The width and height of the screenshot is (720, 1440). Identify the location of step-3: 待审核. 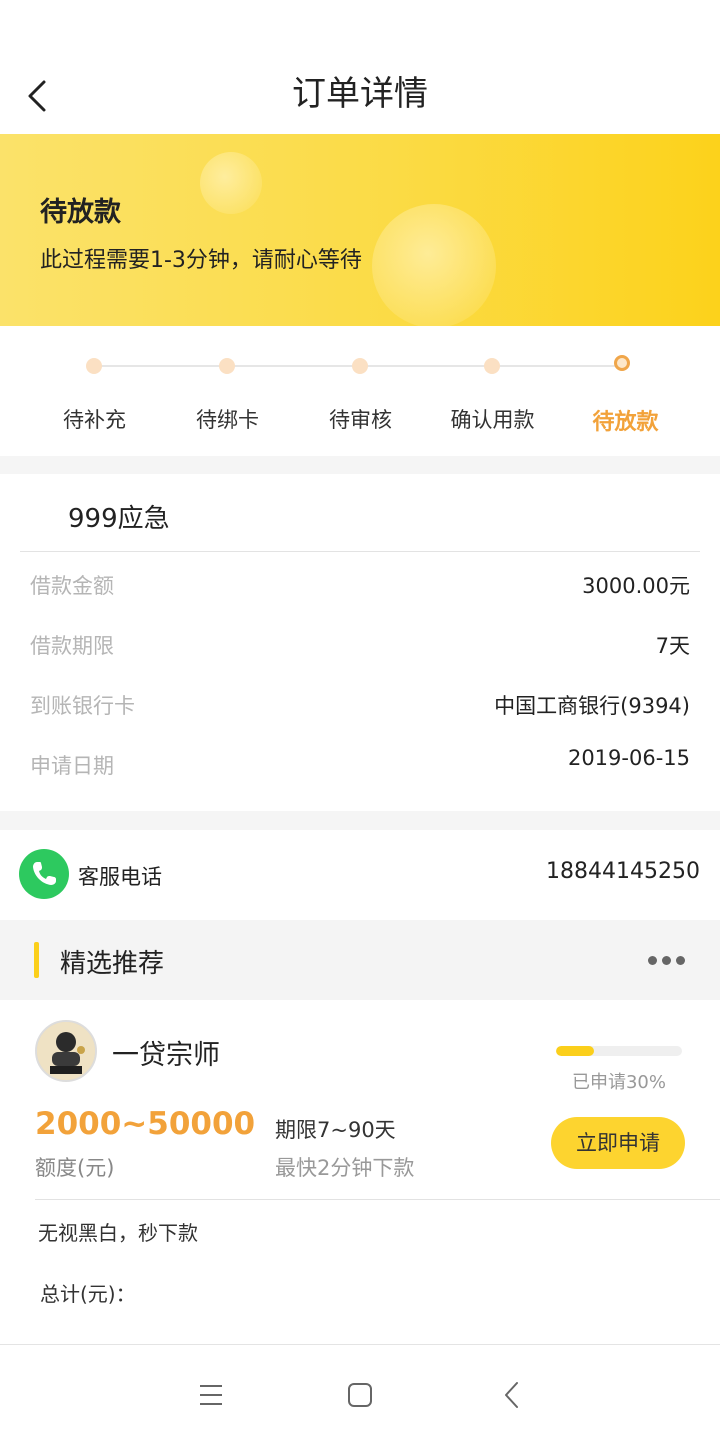
(360, 391).